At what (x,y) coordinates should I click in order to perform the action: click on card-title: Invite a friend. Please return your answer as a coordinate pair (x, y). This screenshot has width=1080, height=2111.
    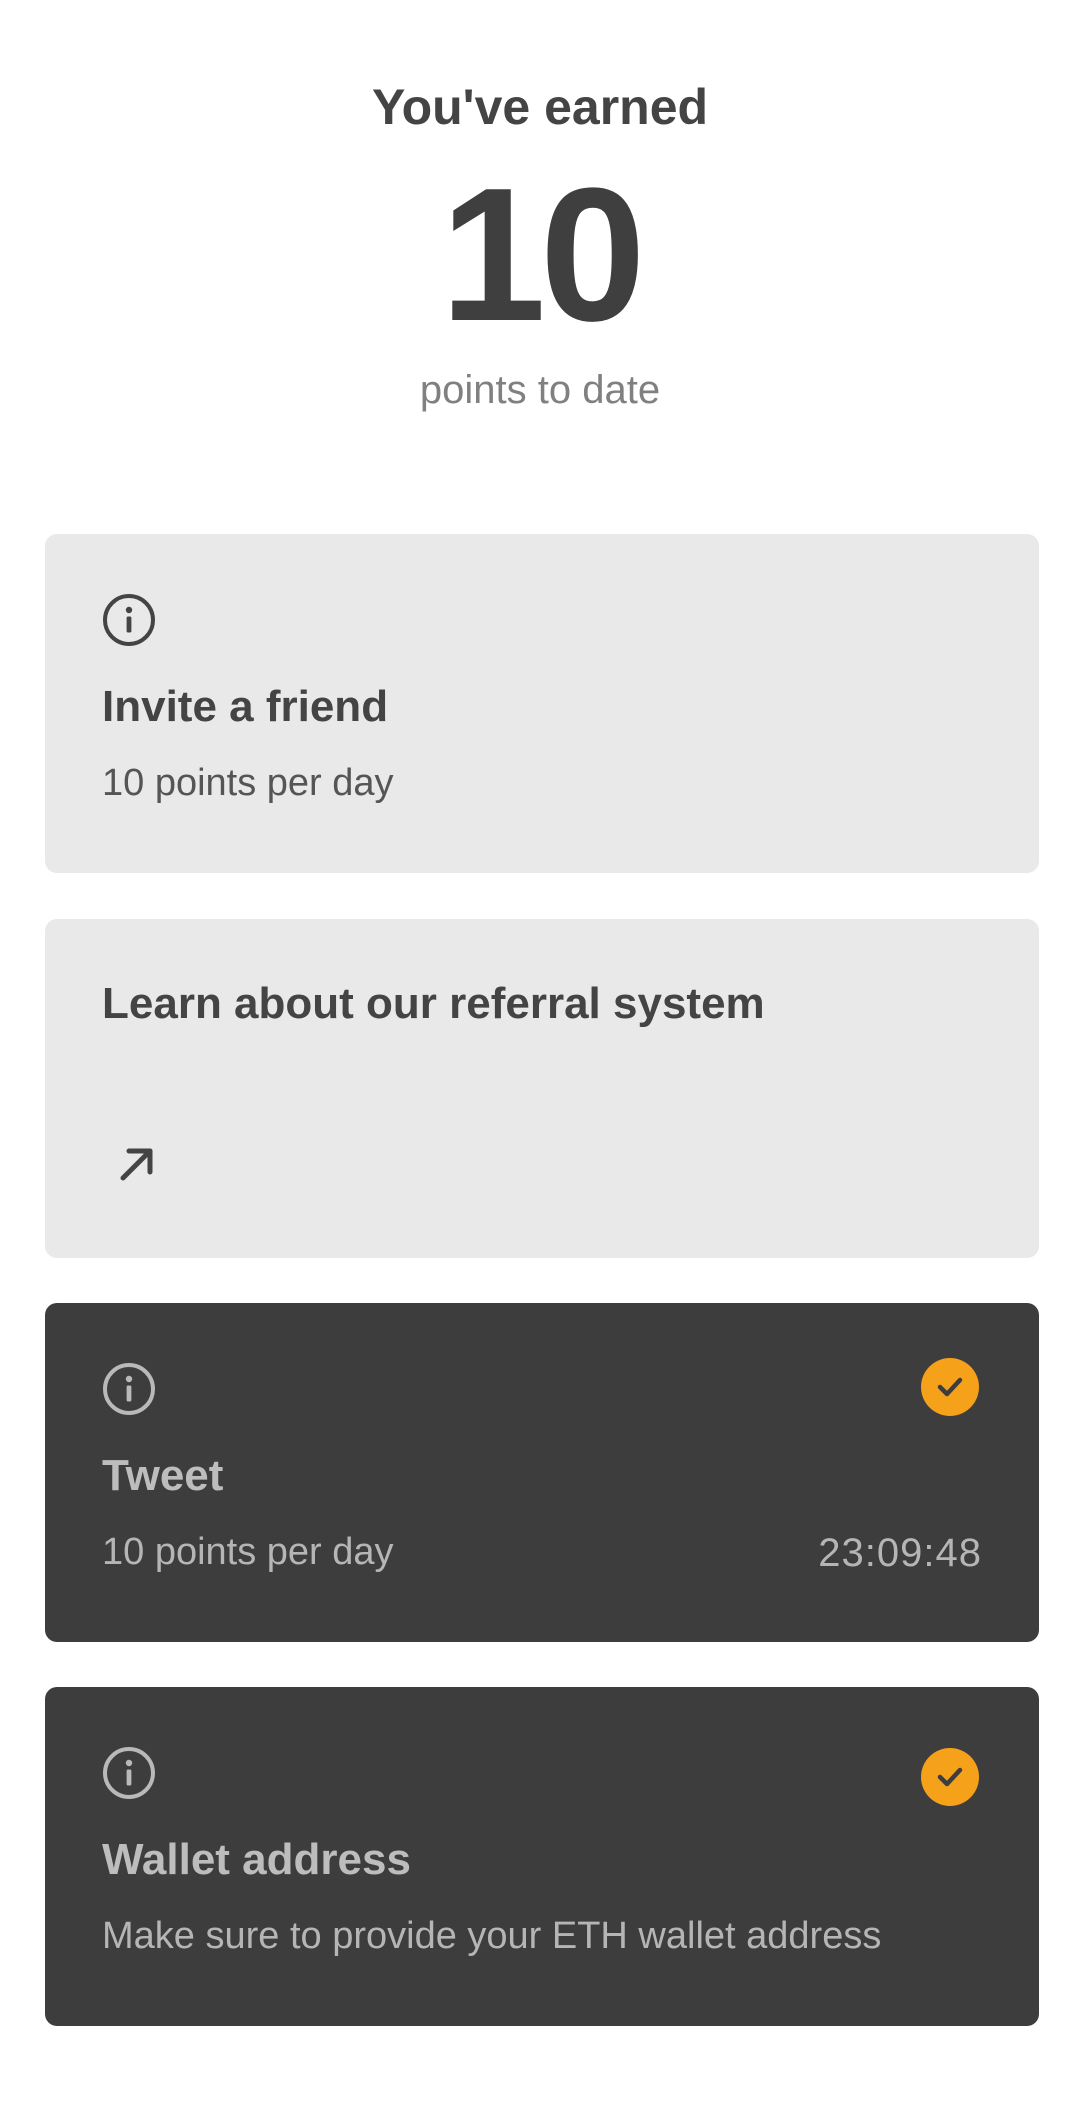
    Looking at the image, I should click on (245, 706).